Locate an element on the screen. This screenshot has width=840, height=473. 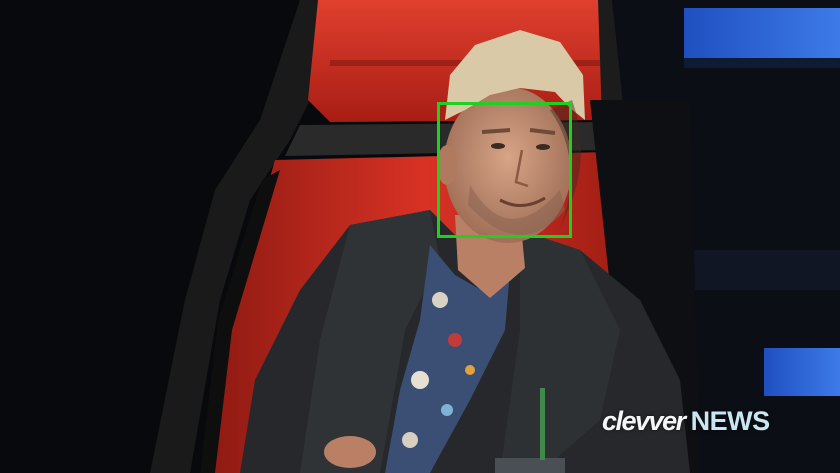
logo-section-text: NEWS is located at coordinates (730, 421).